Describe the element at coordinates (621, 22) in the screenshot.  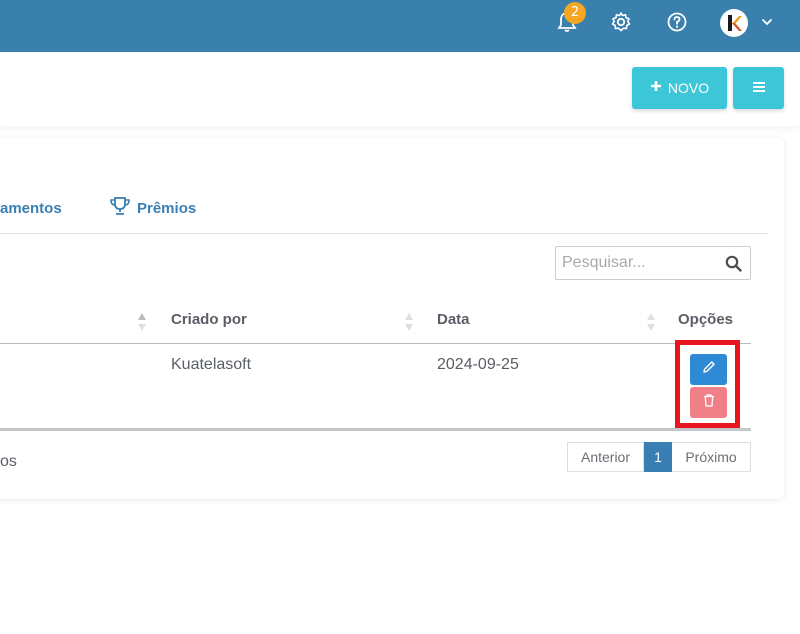
I see `gear-icon` at that location.